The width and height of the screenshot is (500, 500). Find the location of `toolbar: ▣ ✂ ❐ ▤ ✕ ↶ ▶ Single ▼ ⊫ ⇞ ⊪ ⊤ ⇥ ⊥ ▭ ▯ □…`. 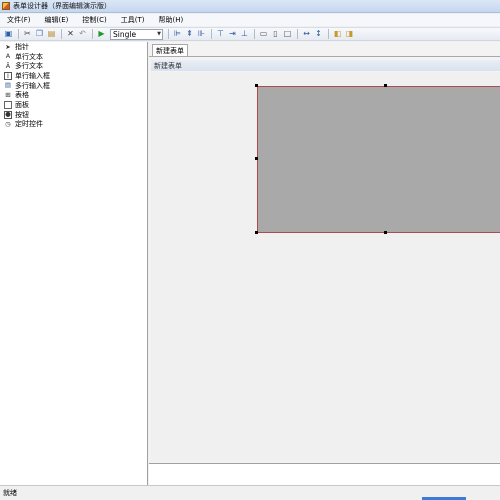

toolbar: ▣ ✂ ❐ ▤ ✕ ↶ ▶ Single ▼ ⊫ ⇞ ⊪ ⊤ ⇥ ⊥ ▭ ▯ □… is located at coordinates (250, 34).